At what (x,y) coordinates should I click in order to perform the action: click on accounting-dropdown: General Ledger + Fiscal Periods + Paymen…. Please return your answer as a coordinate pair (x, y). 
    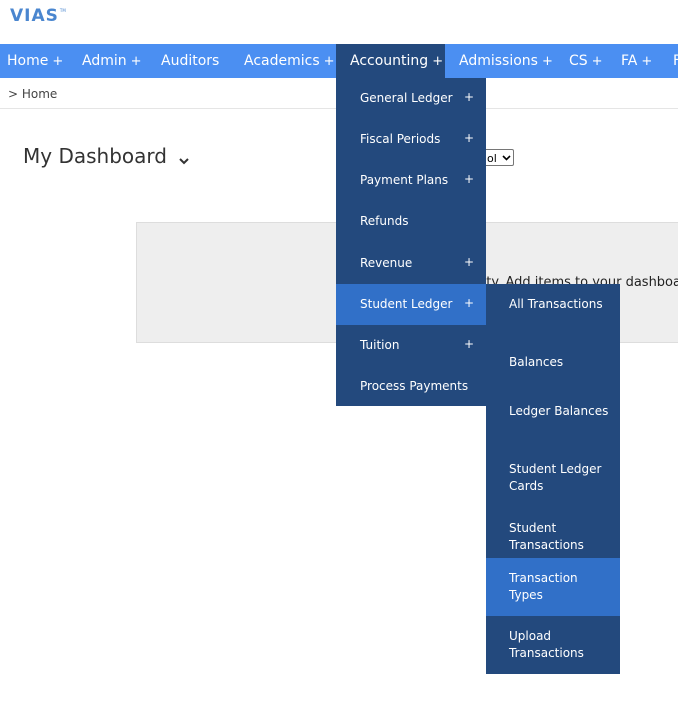
    Looking at the image, I should click on (411, 242).